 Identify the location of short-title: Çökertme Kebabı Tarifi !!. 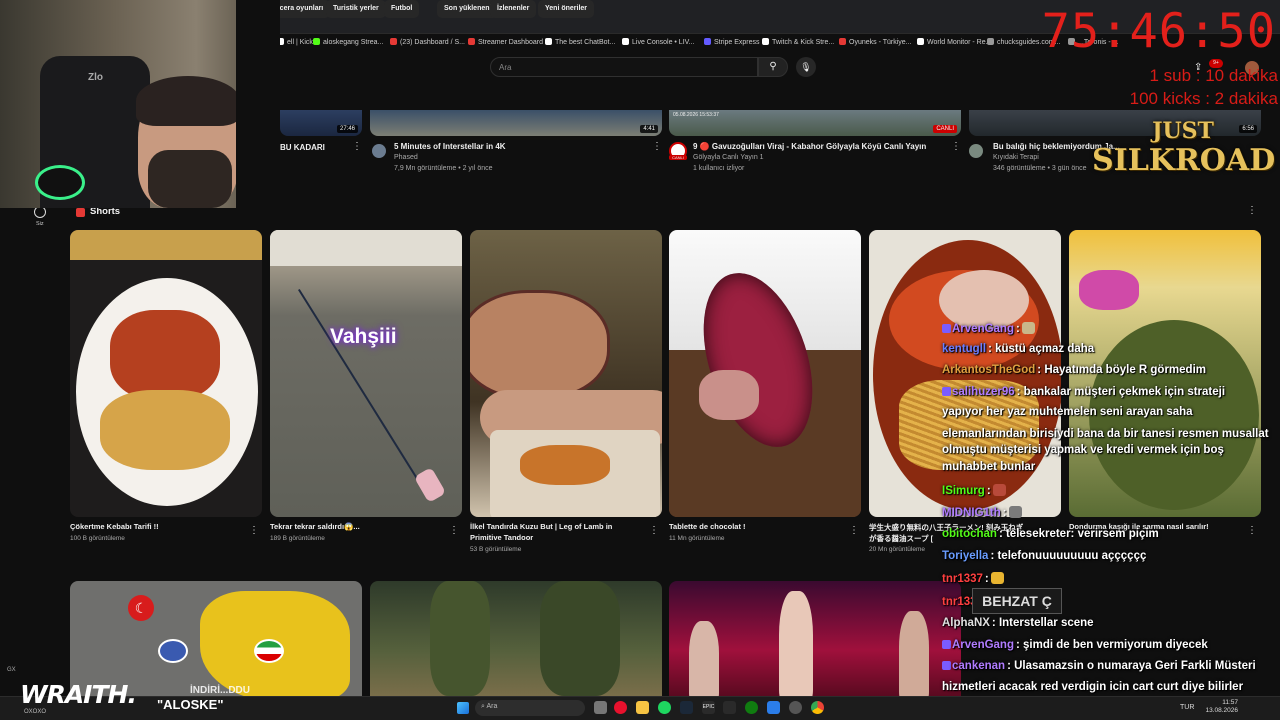
(114, 526).